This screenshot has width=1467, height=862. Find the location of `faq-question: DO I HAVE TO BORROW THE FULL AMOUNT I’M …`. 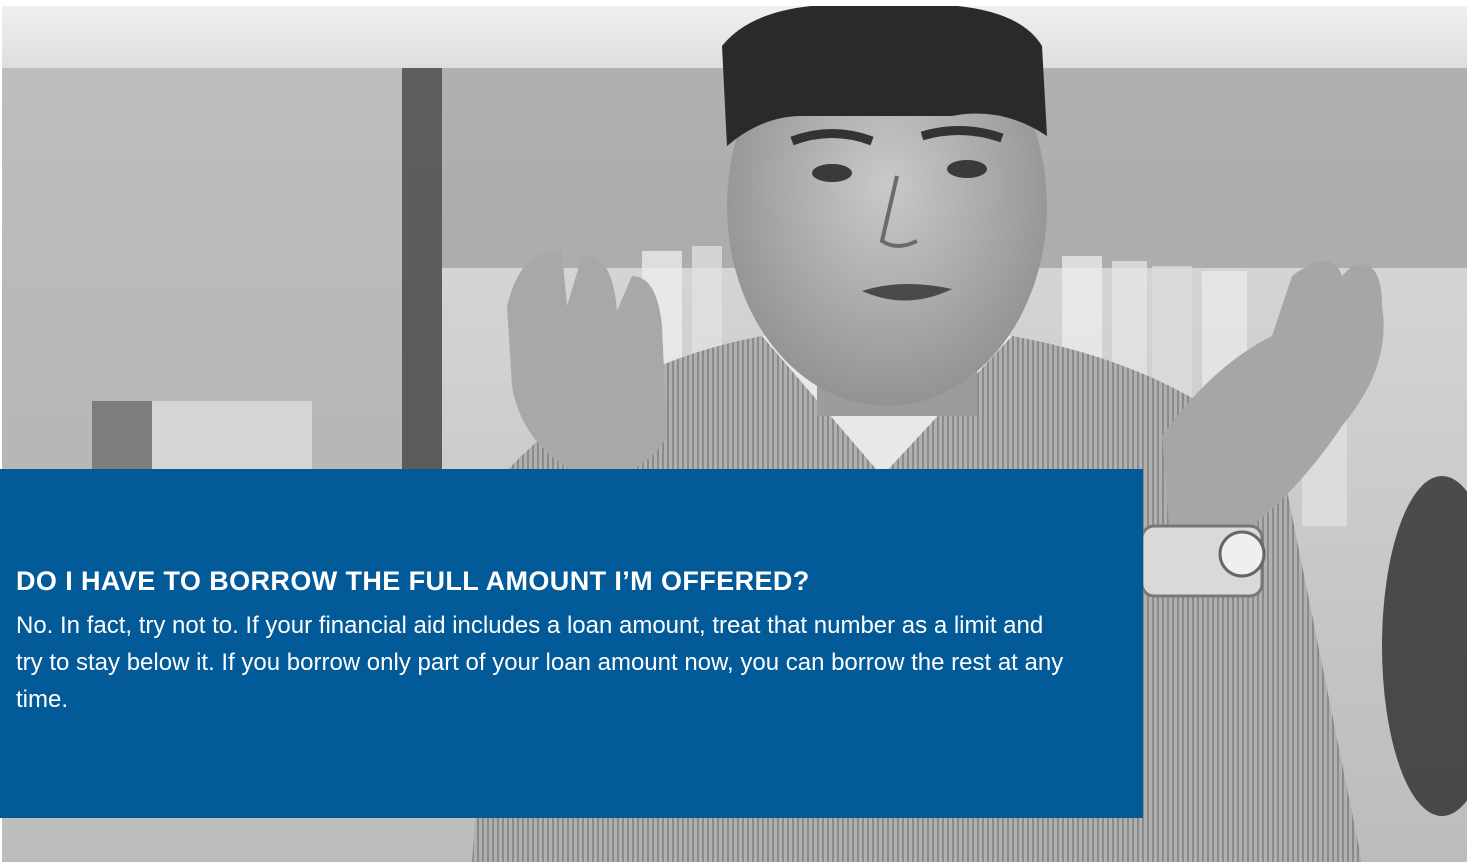

faq-question: DO I HAVE TO BORROW THE FULL AMOUNT I’M … is located at coordinates (413, 581).